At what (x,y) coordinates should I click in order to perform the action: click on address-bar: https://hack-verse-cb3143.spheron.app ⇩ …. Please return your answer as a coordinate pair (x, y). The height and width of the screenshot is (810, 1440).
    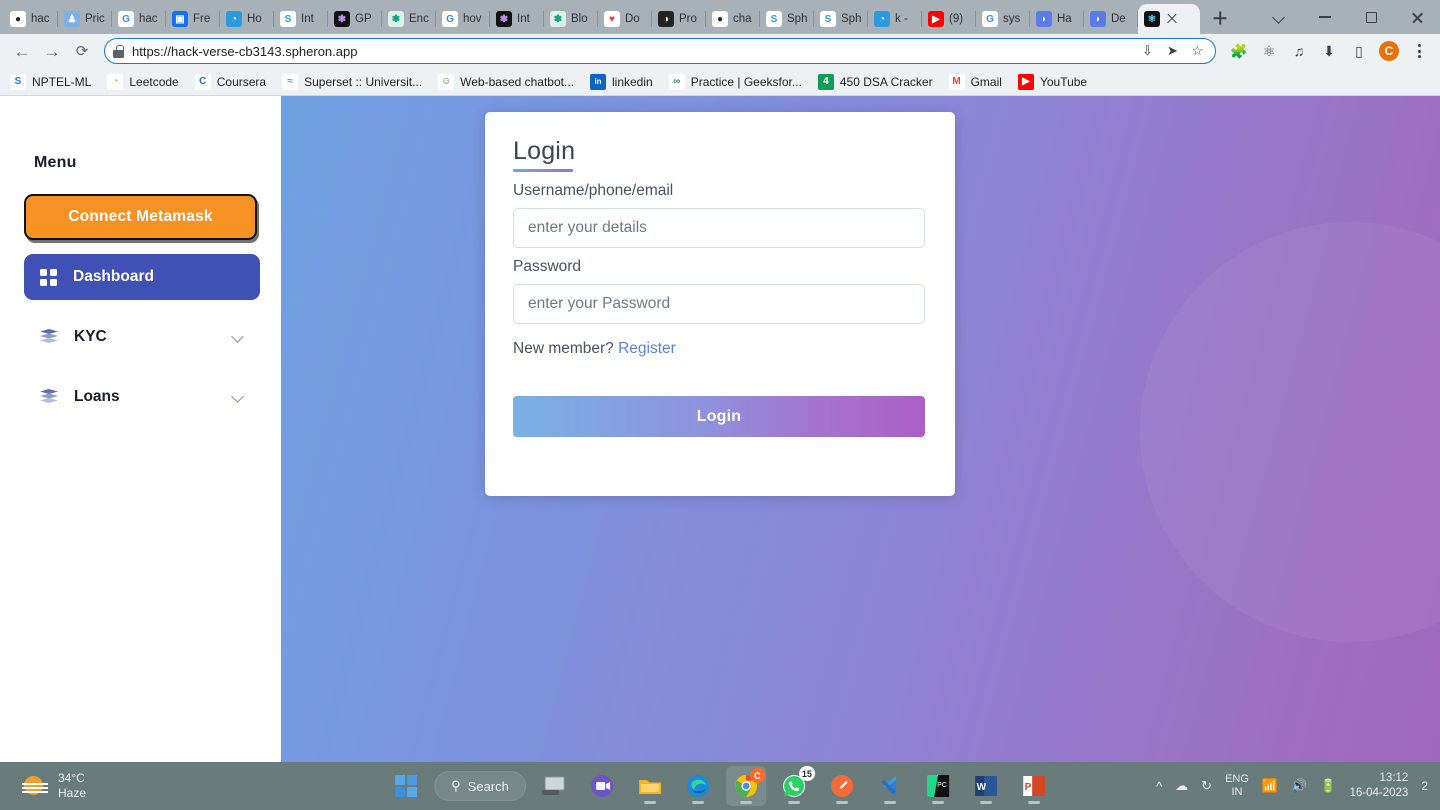
    Looking at the image, I should click on (660, 51).